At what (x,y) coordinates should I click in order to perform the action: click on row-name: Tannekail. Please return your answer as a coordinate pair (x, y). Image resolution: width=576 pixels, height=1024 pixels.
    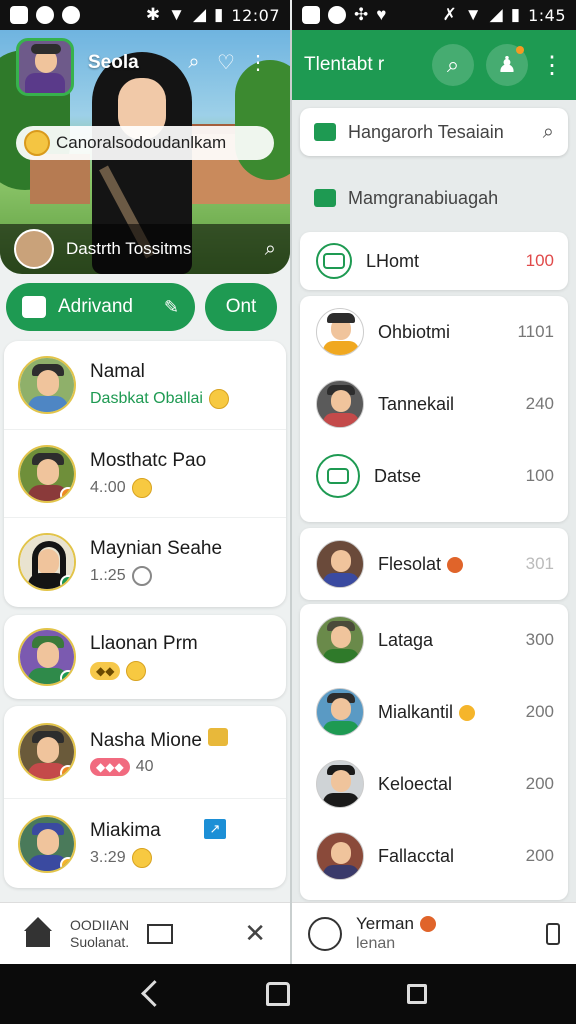
    Looking at the image, I should click on (416, 403).